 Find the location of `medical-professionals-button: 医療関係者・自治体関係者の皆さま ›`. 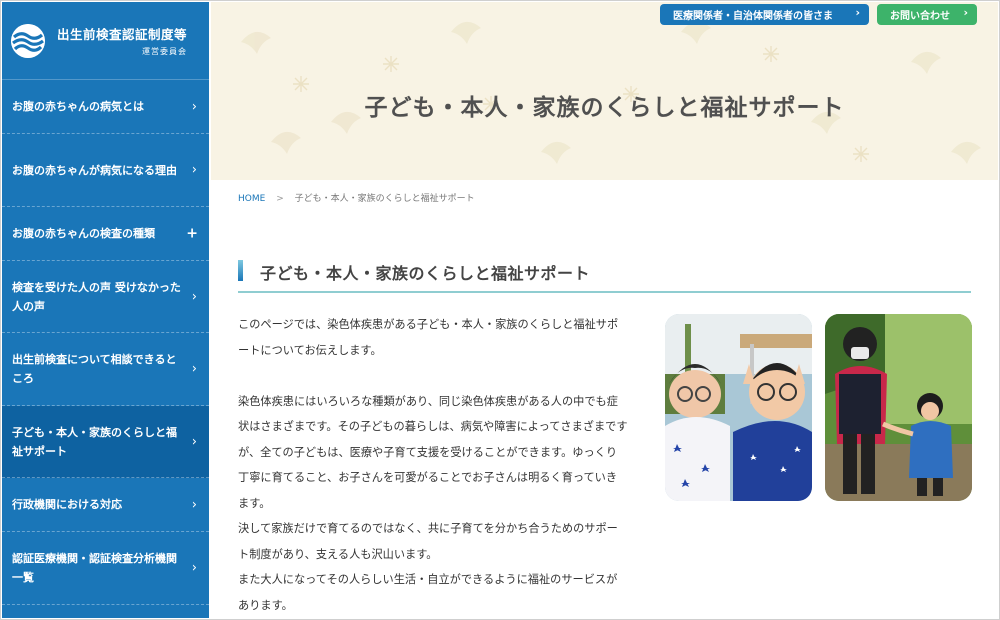

medical-professionals-button: 医療関係者・自治体関係者の皆さま › is located at coordinates (764, 14).